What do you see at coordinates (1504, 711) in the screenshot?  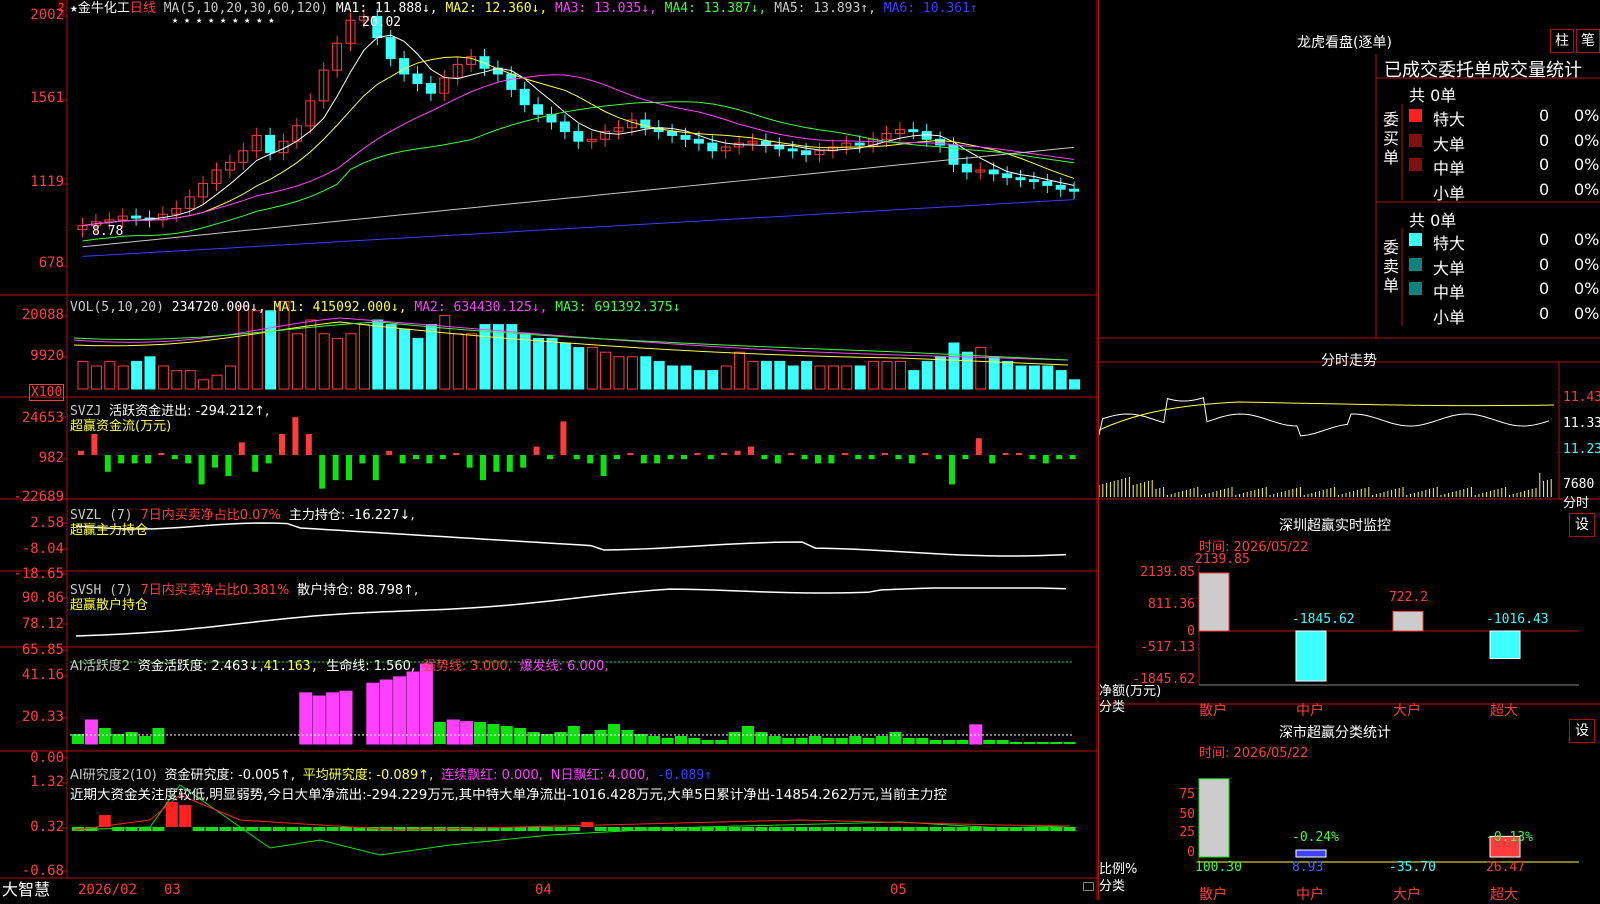 I see `category-label: 超大` at bounding box center [1504, 711].